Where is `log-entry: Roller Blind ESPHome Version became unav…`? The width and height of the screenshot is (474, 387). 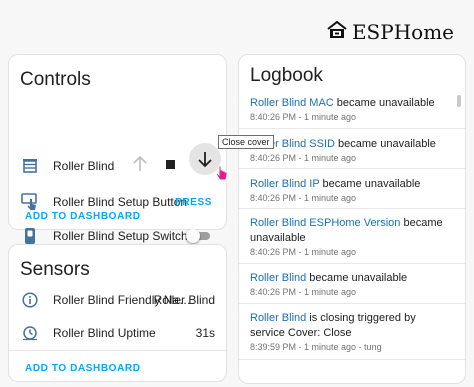
log-entry: Roller Blind ESPHome Version became unav… is located at coordinates (350, 236).